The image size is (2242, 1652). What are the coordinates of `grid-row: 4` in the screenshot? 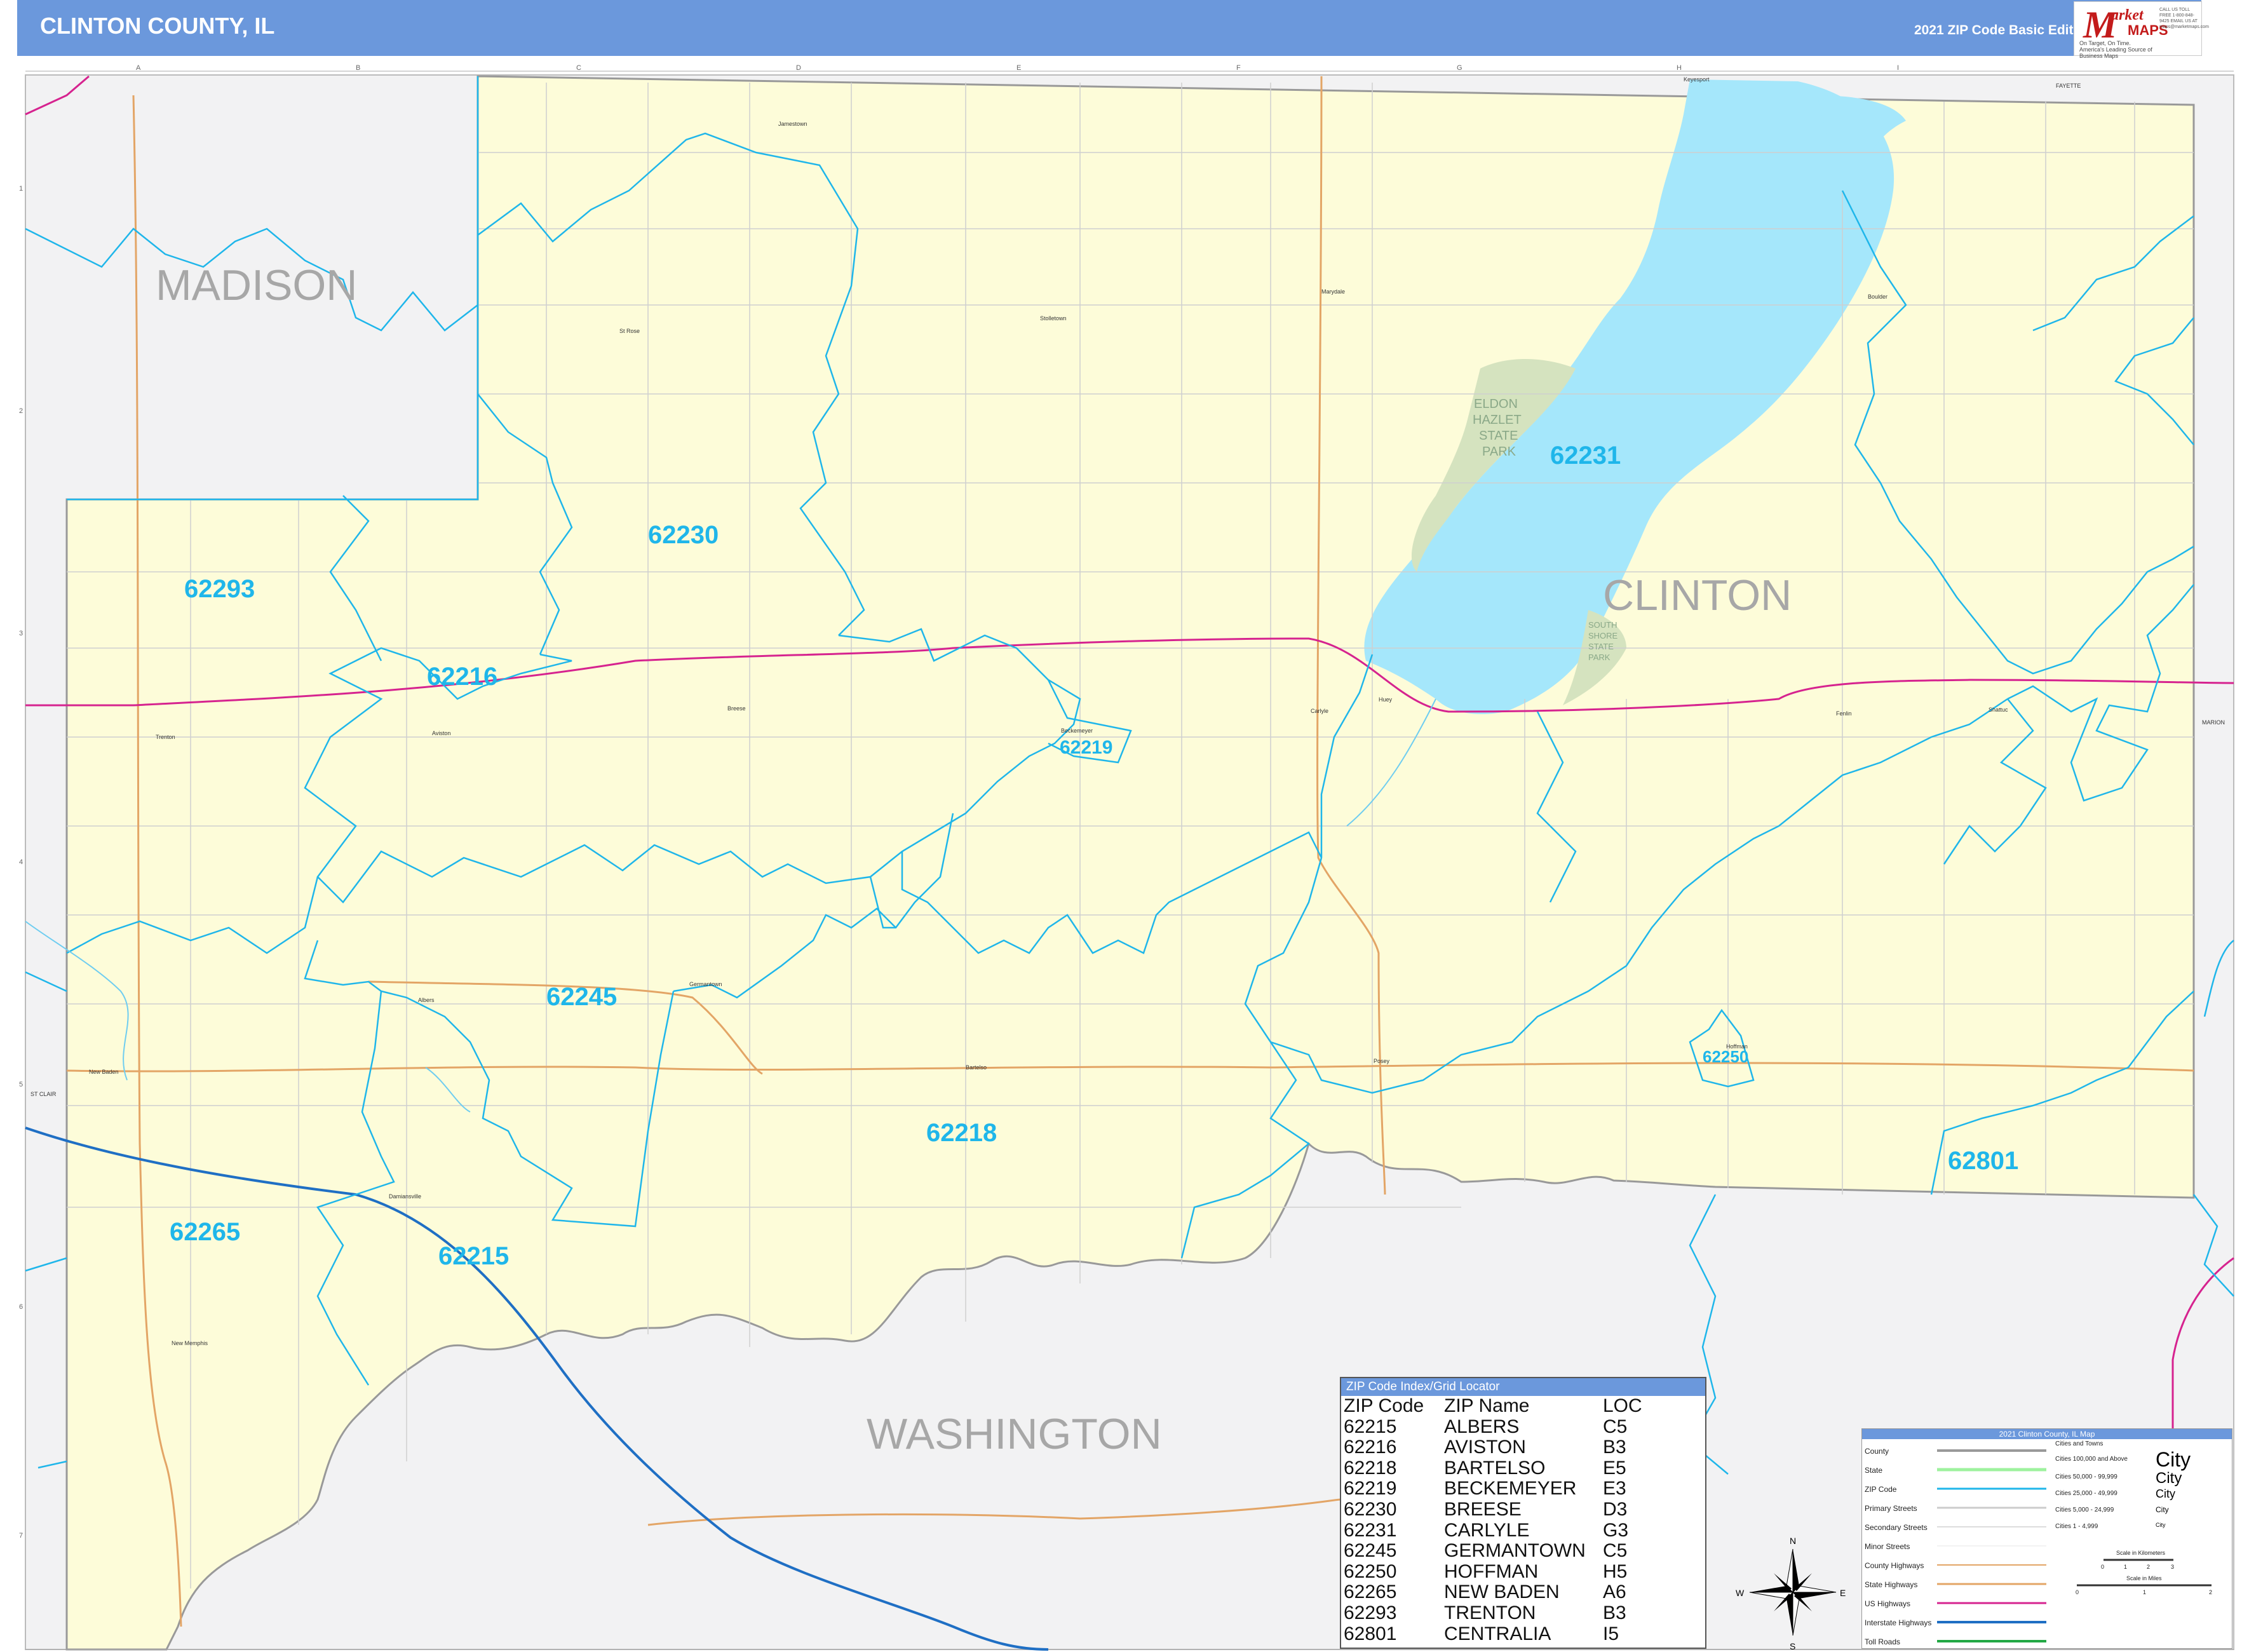 It's located at (21, 862).